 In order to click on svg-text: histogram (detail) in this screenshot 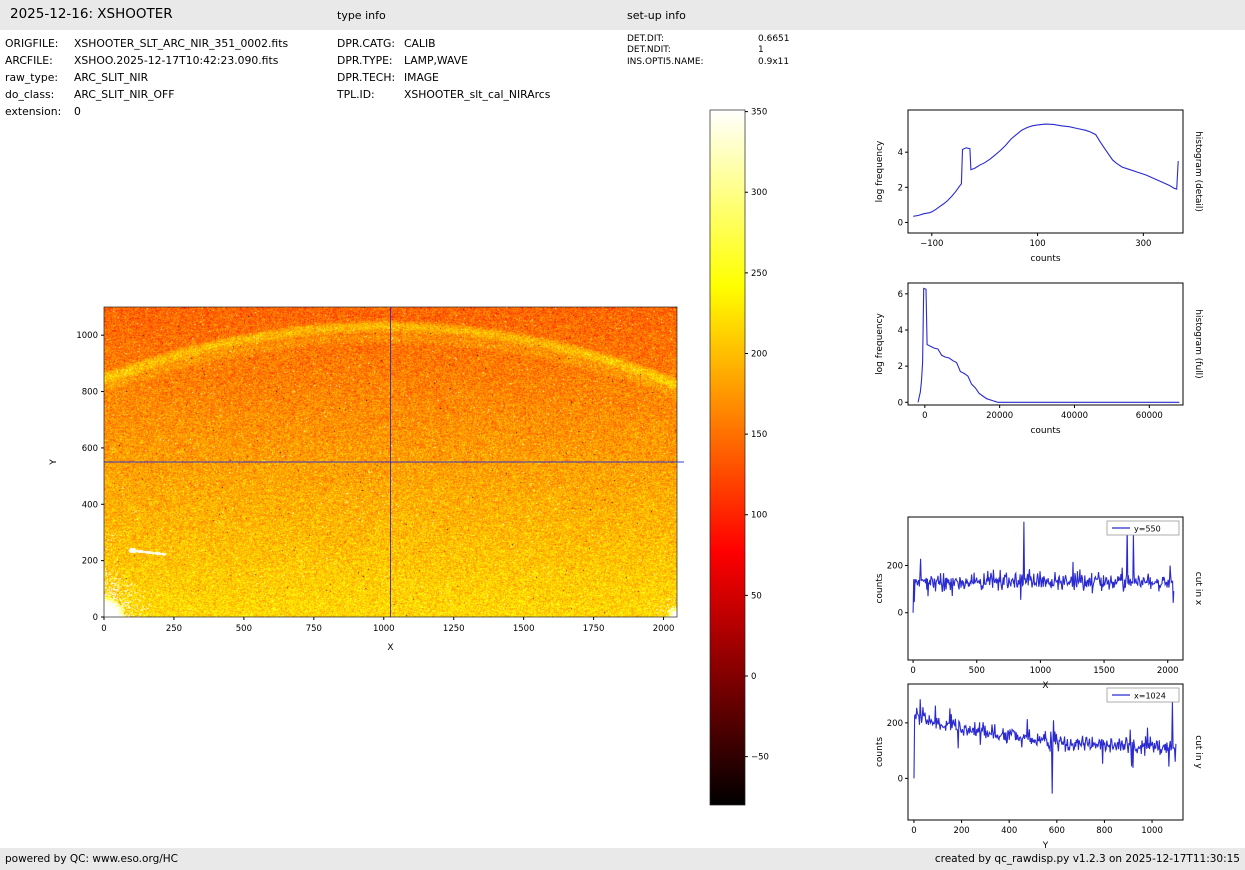, I will do `click(1198, 171)`.